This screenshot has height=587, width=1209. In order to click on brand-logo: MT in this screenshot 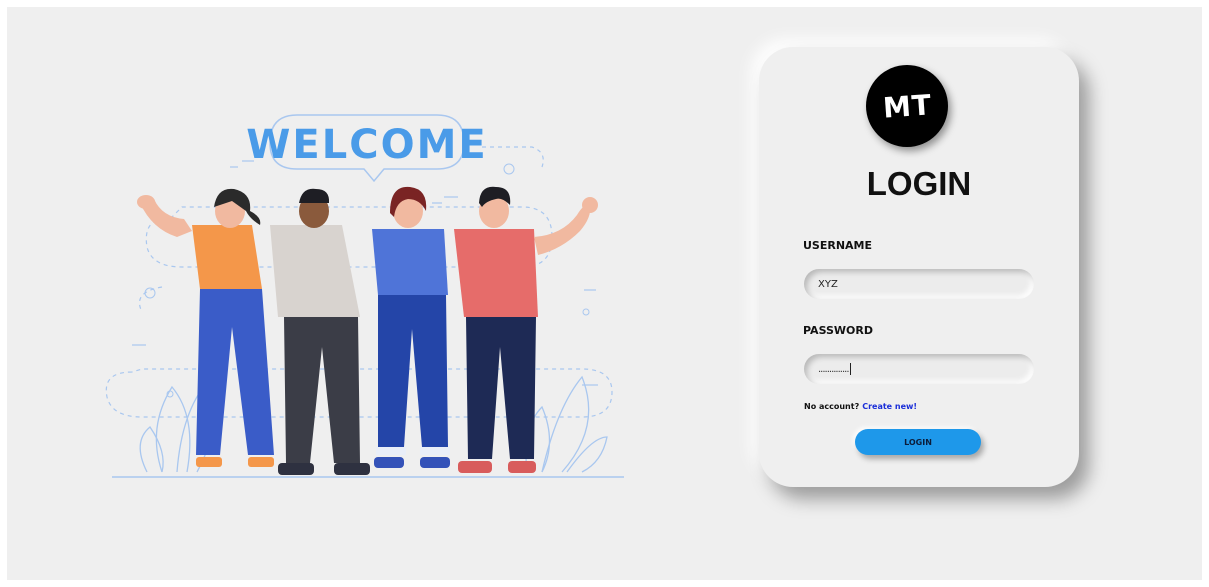, I will do `click(907, 106)`.